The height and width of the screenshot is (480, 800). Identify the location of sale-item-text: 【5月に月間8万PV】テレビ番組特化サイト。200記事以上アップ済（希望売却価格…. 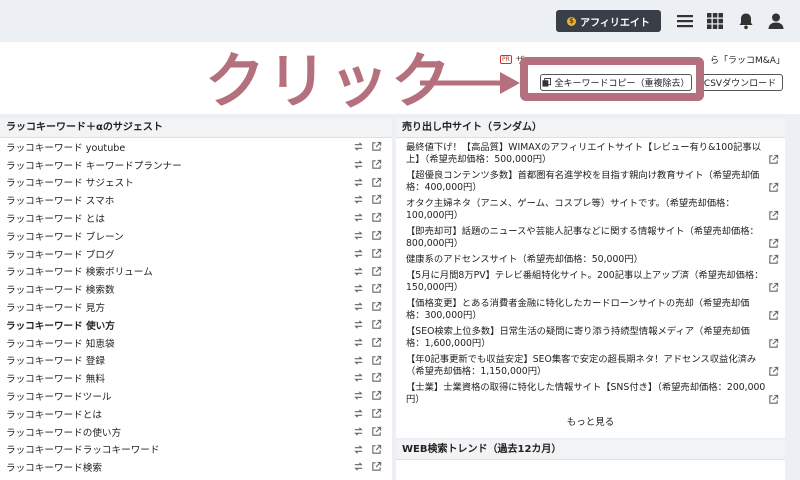
(584, 281).